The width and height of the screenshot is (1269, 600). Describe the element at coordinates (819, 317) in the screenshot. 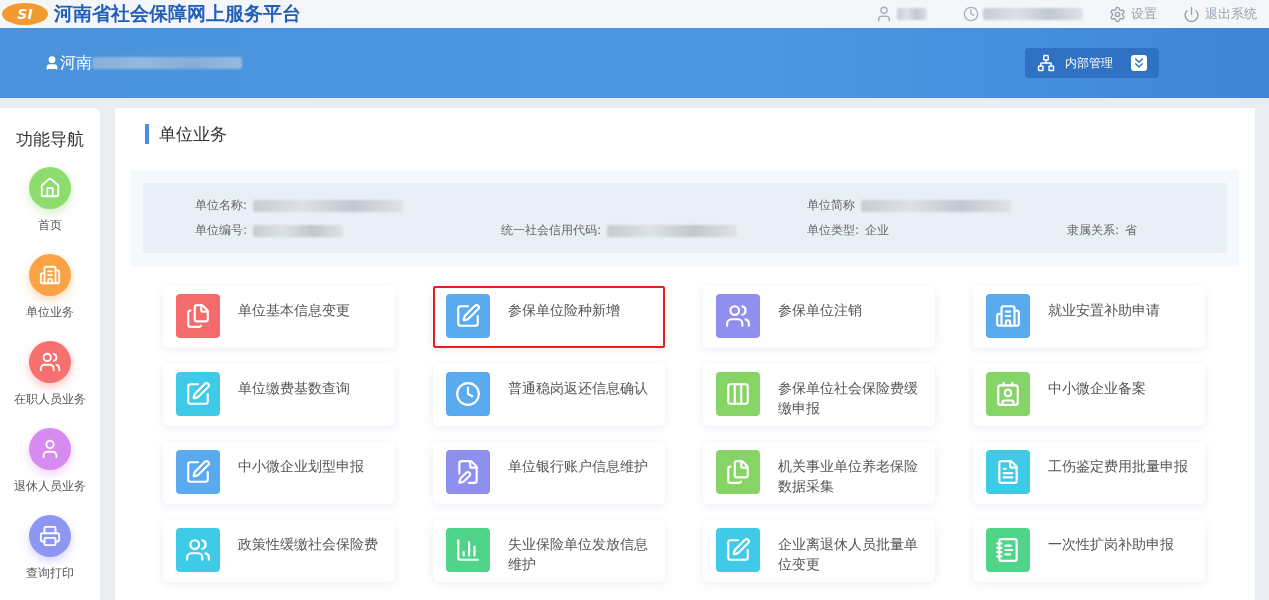

I see `service-tile: 参保单位注销` at that location.